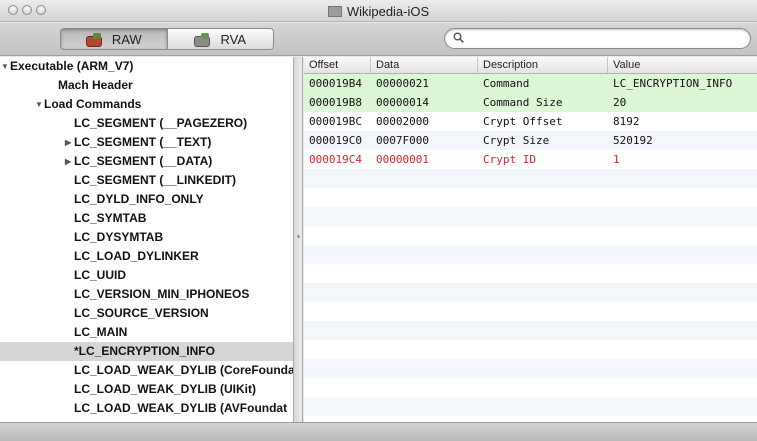 This screenshot has height=441, width=757. What do you see at coordinates (458, 37) in the screenshot?
I see `search-icon` at bounding box center [458, 37].